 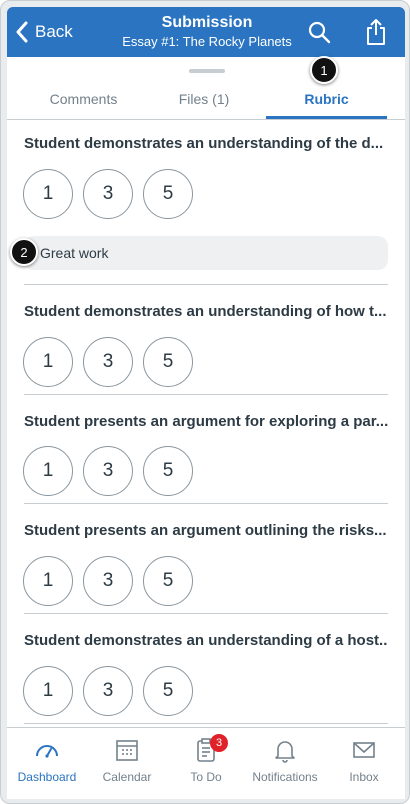 I want to click on back-label: Back, so click(x=54, y=31).